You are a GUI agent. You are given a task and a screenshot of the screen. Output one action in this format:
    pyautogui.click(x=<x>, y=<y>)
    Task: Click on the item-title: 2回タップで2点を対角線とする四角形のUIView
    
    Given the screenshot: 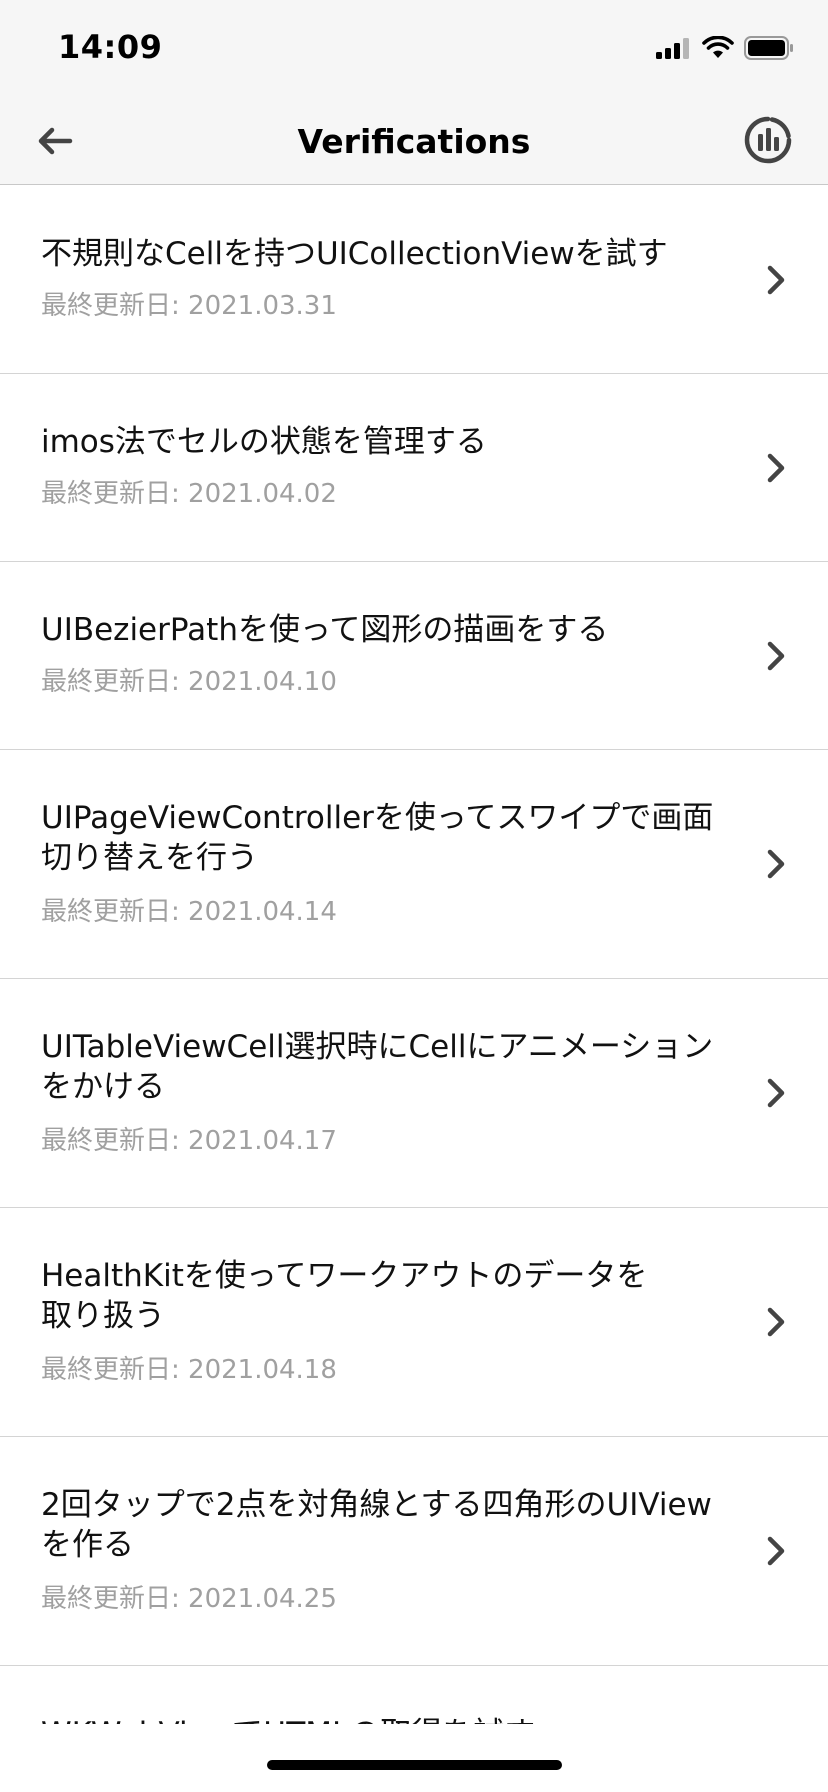 What is the action you would take?
    pyautogui.click(x=376, y=1505)
    